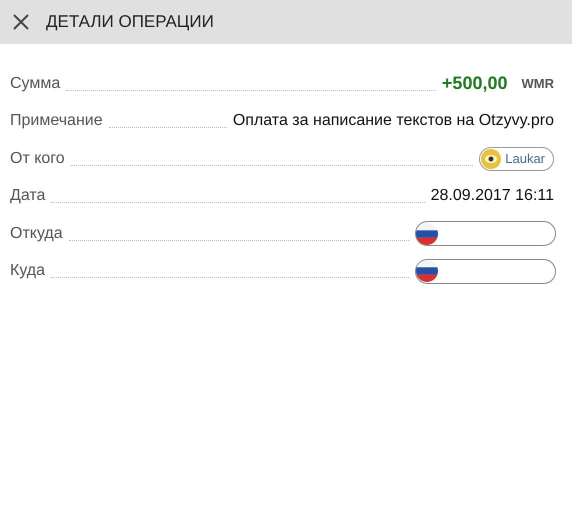 The image size is (572, 526). What do you see at coordinates (516, 158) in the screenshot?
I see `user-chip: Laukar` at bounding box center [516, 158].